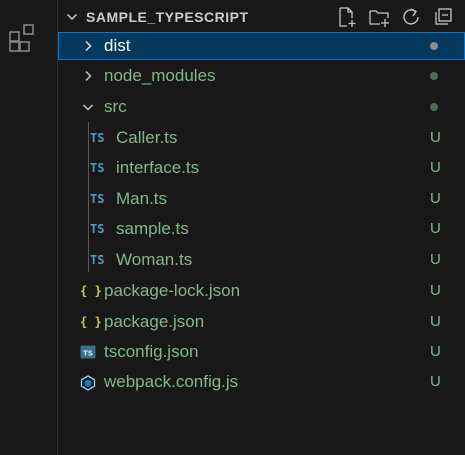 This screenshot has width=465, height=455. What do you see at coordinates (152, 228) in the screenshot?
I see `tree-item-label: sample.ts` at bounding box center [152, 228].